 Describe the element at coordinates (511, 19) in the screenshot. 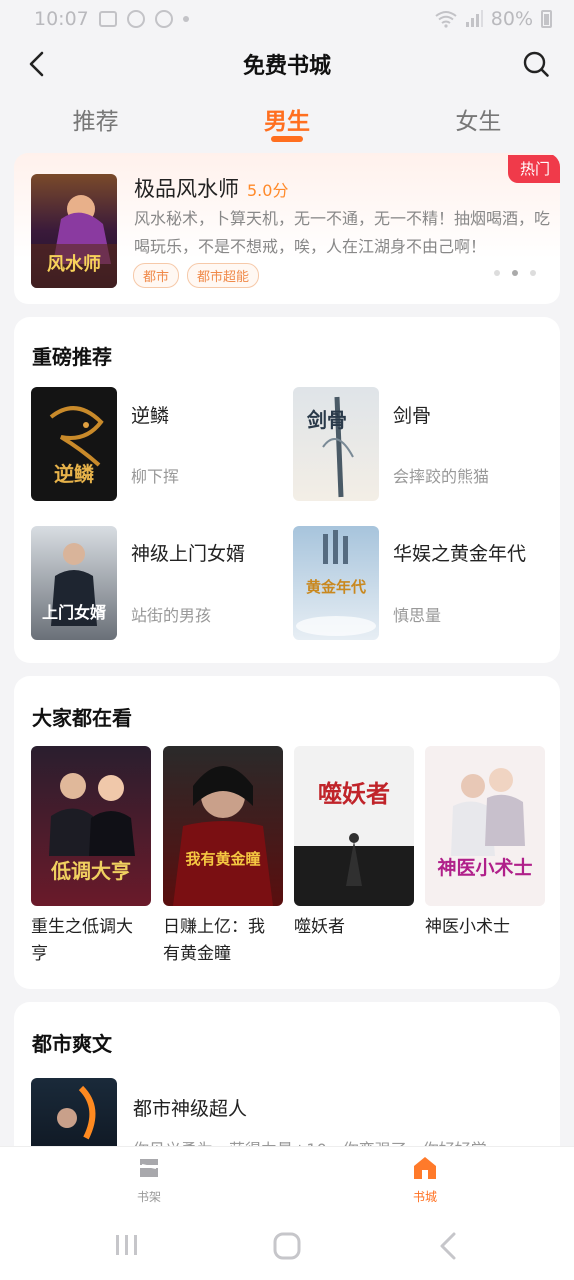

I see `battery-percent: 80%` at that location.